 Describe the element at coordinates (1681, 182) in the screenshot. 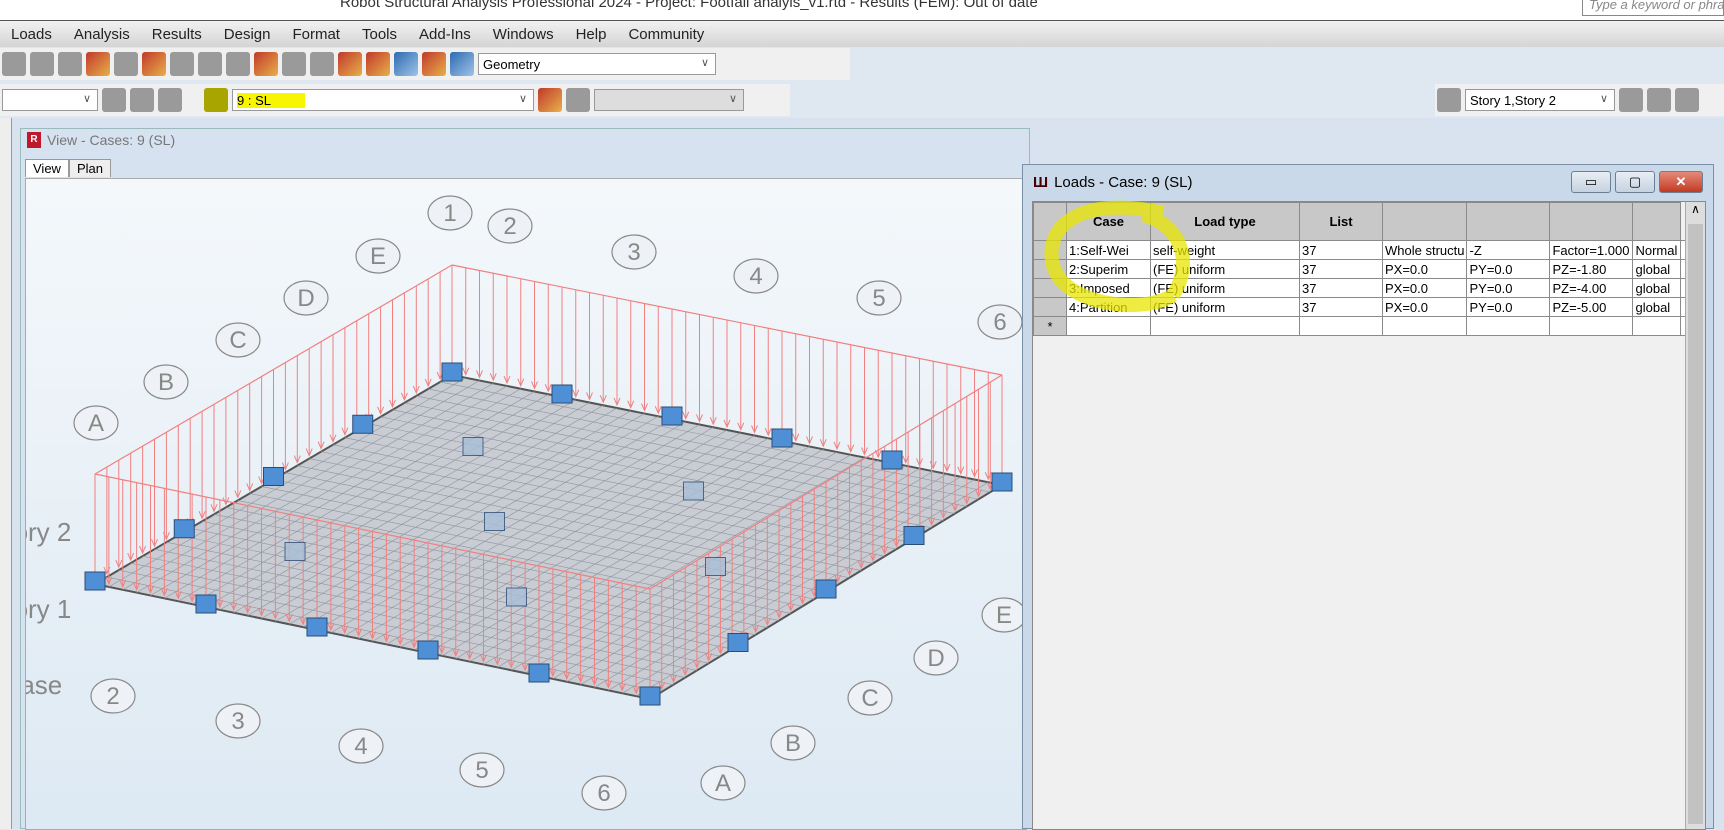

I see `close-button: ✕` at that location.